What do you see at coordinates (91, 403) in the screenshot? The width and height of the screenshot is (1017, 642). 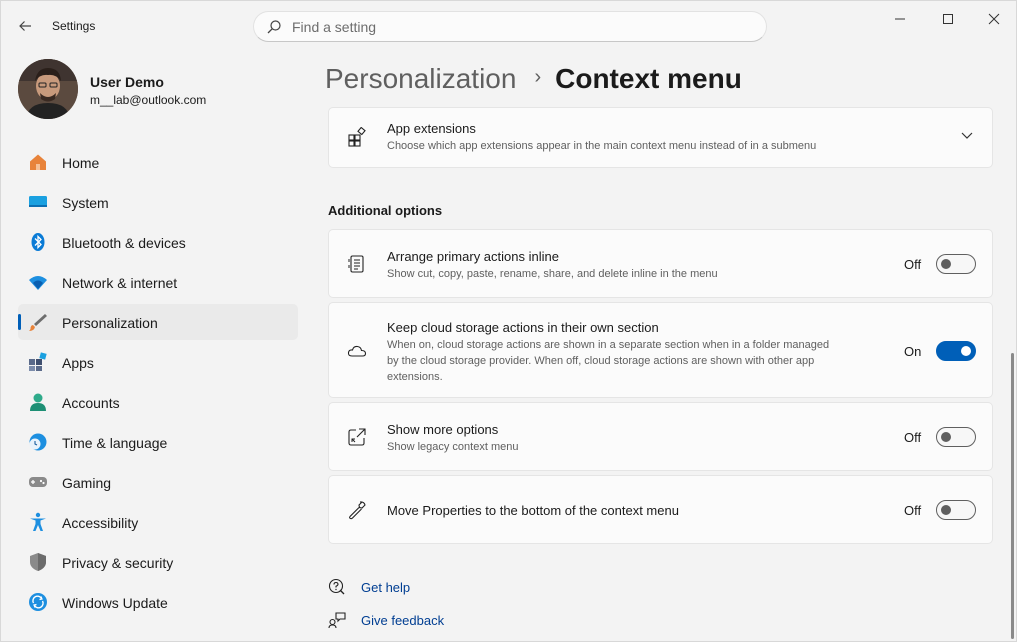 I see `sidebar-item-label: Accounts` at bounding box center [91, 403].